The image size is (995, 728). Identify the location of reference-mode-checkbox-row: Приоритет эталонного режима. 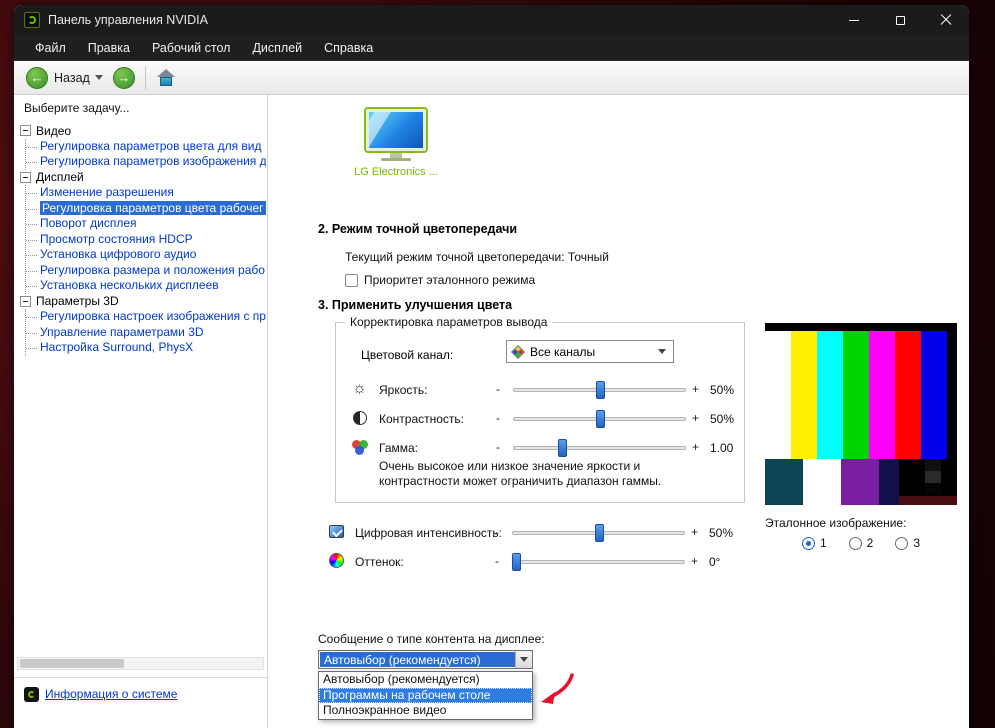
(440, 280).